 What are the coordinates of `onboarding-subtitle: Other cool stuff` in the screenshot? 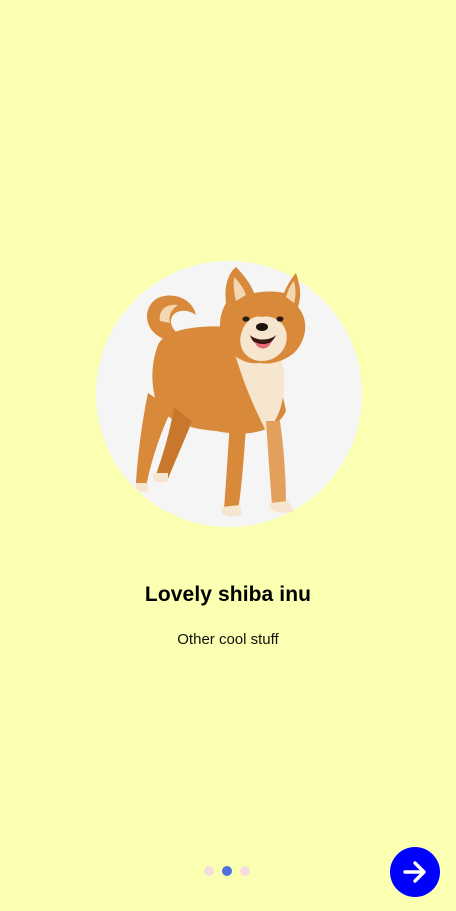 It's located at (228, 639).